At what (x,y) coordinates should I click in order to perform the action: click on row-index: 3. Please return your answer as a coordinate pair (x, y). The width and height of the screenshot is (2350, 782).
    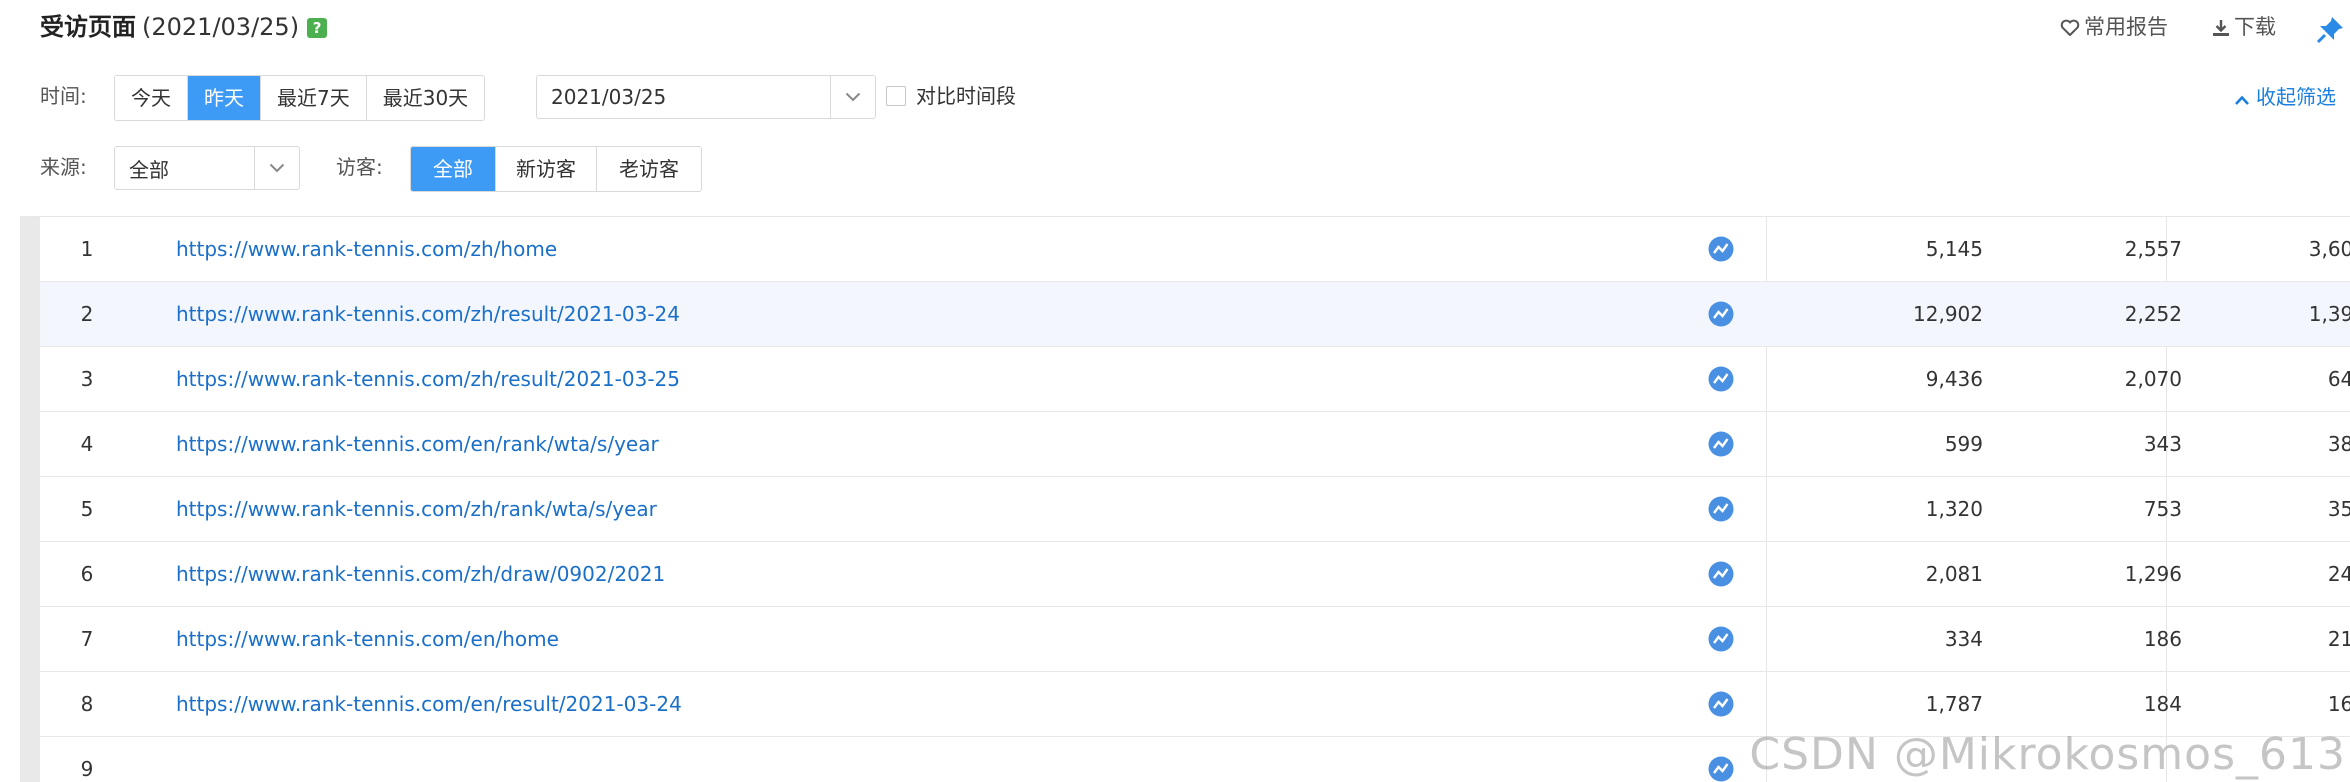
    Looking at the image, I should click on (87, 379).